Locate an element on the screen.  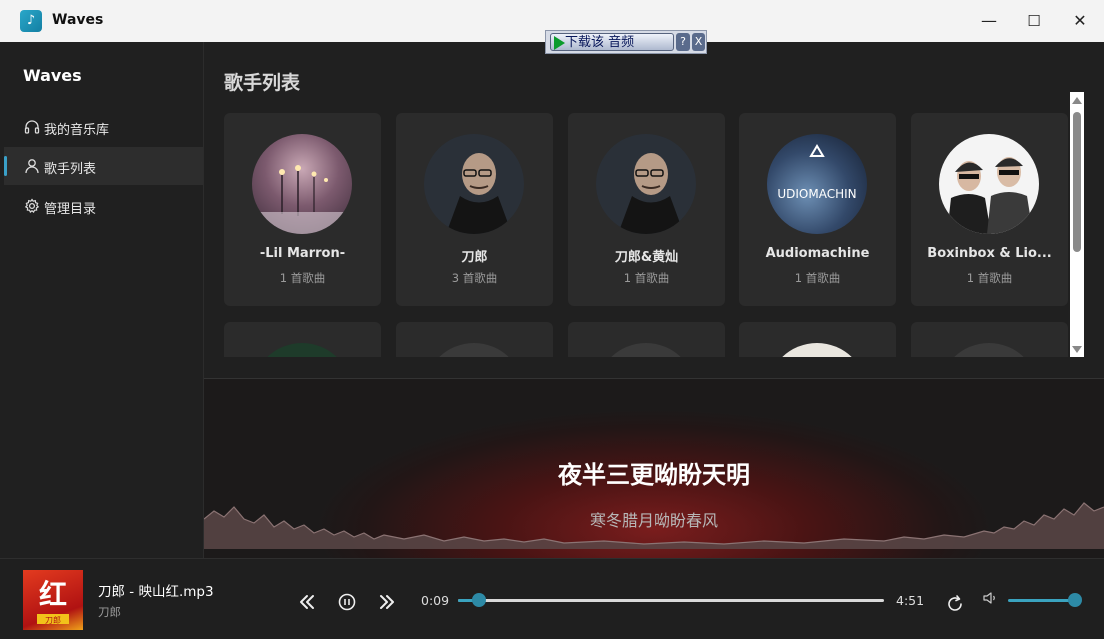
artist-name: -Lil Marron- is located at coordinates (302, 253).